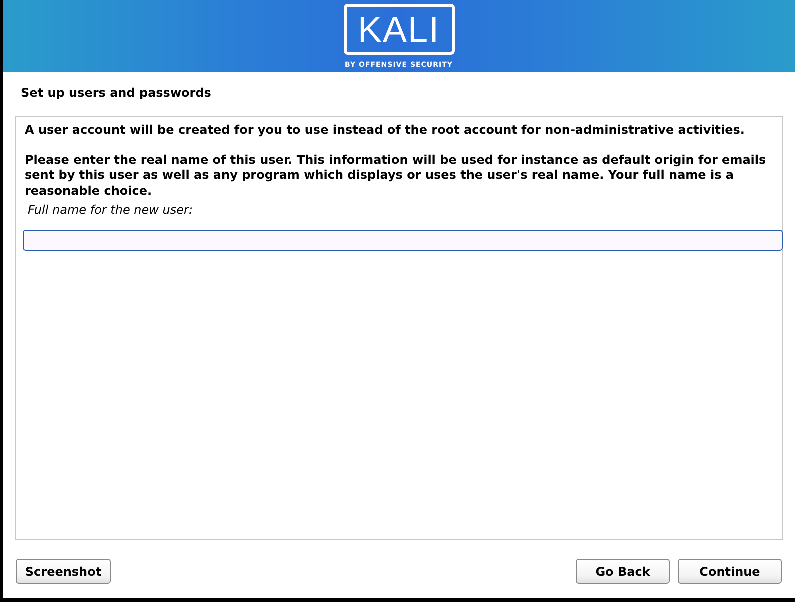  I want to click on field-label: Full name for the new user:, so click(111, 210).